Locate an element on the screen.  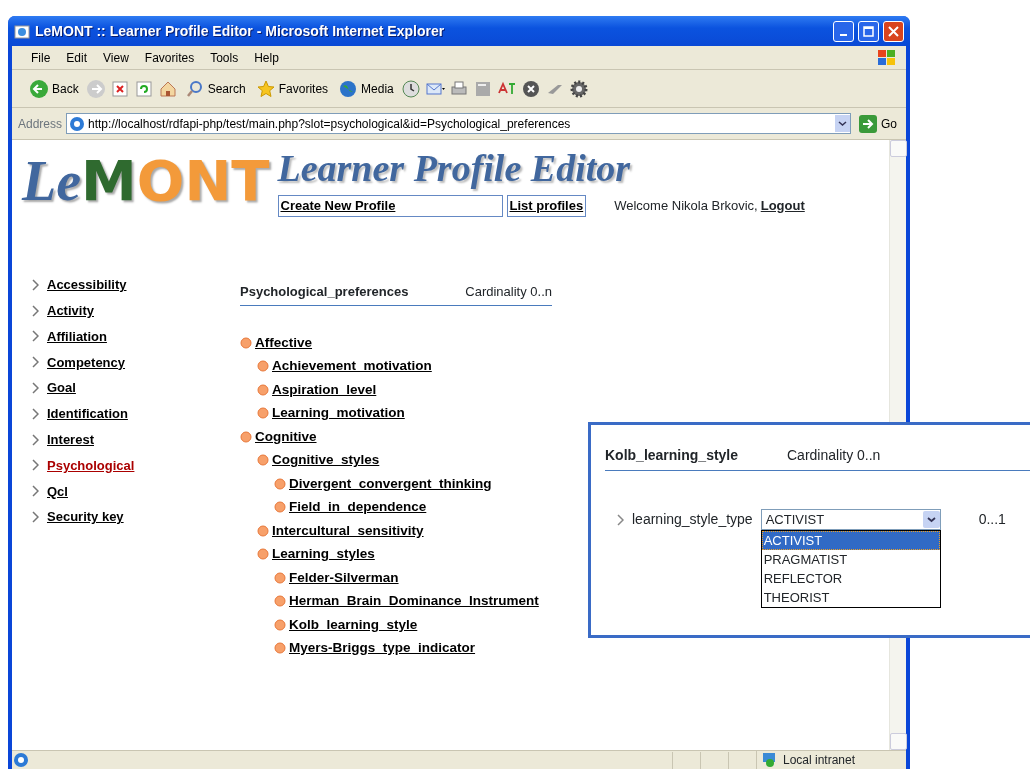
dropdown-option: THEORIST is located at coordinates (850, 597).